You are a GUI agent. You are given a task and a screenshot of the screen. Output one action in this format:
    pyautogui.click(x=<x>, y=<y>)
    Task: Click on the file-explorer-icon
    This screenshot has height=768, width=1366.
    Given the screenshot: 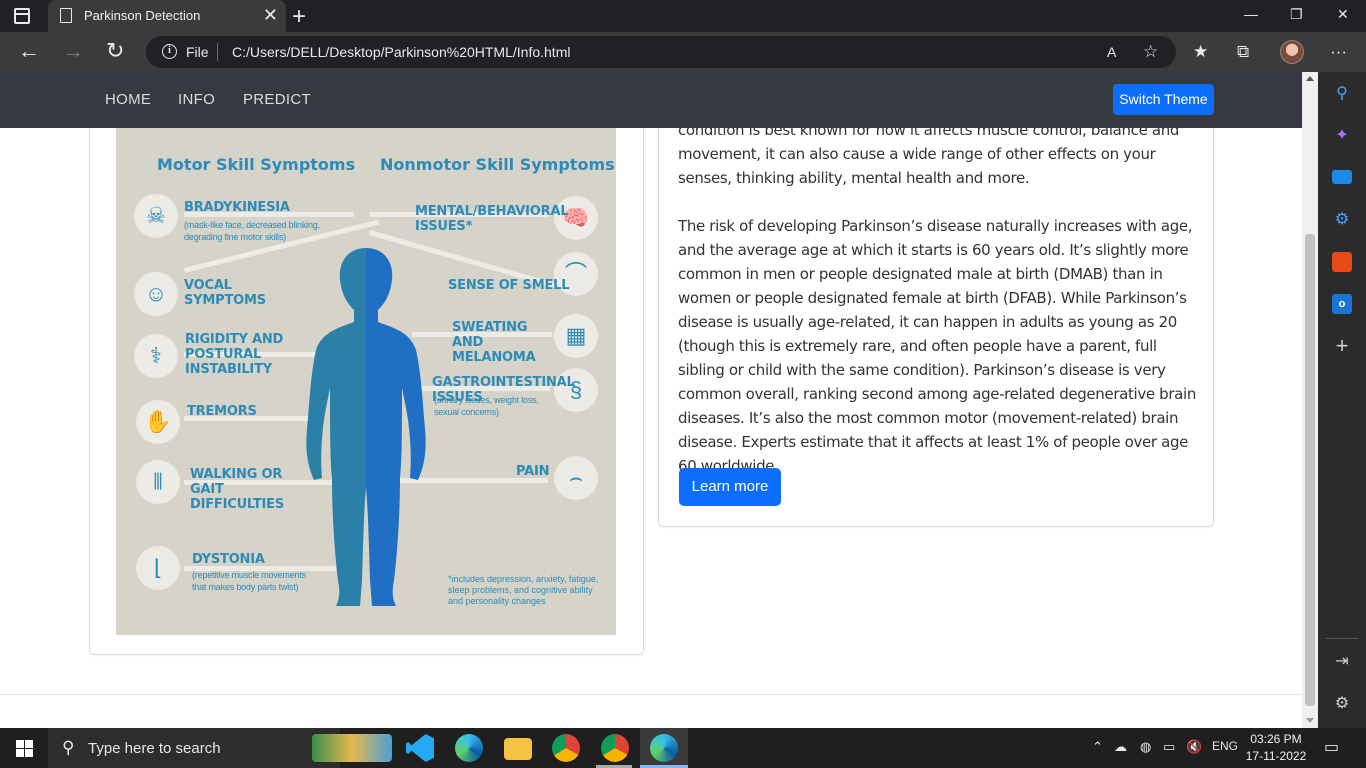 What is the action you would take?
    pyautogui.click(x=518, y=749)
    